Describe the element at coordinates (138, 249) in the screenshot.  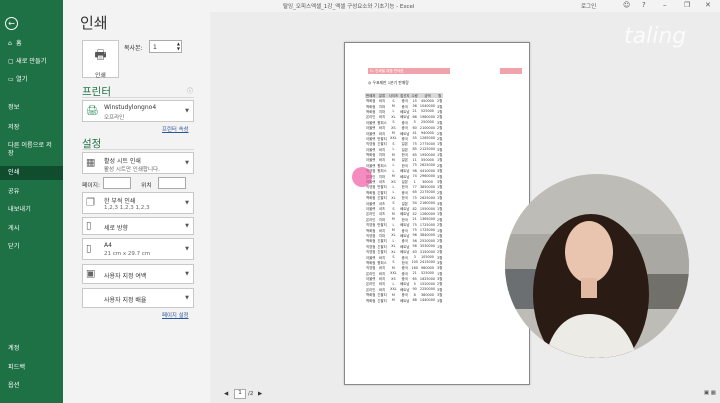
I see `paper-size-select: ▯ A4 21 cm x 29.7 cm ▼` at that location.